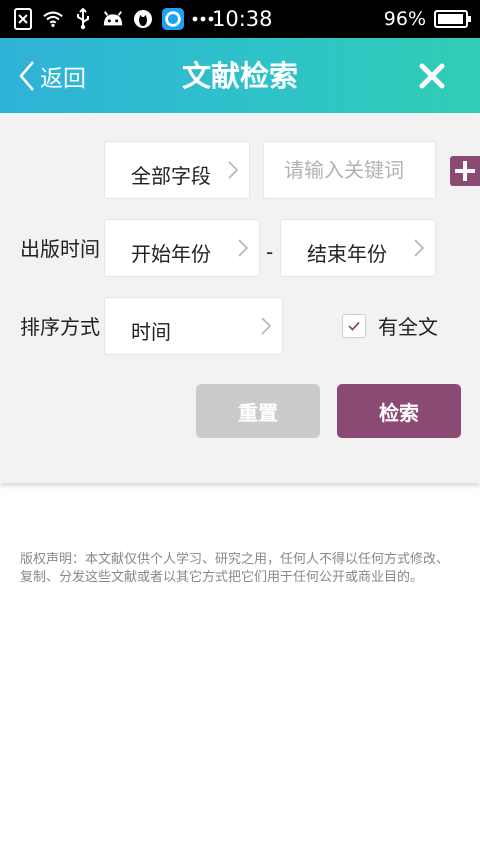 The image size is (480, 854). What do you see at coordinates (83, 19) in the screenshot?
I see `usb-icon` at bounding box center [83, 19].